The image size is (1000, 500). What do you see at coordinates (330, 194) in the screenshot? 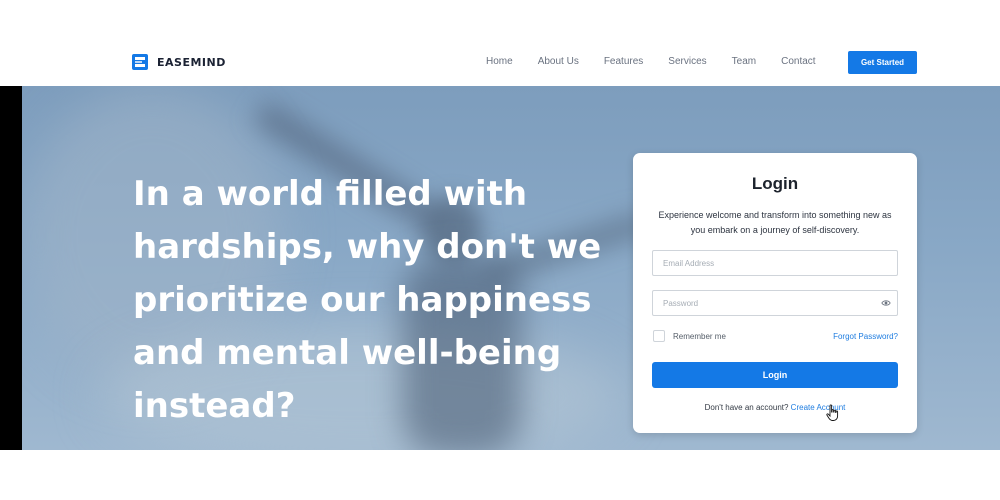
I see `headline-line: In a world filled with` at bounding box center [330, 194].